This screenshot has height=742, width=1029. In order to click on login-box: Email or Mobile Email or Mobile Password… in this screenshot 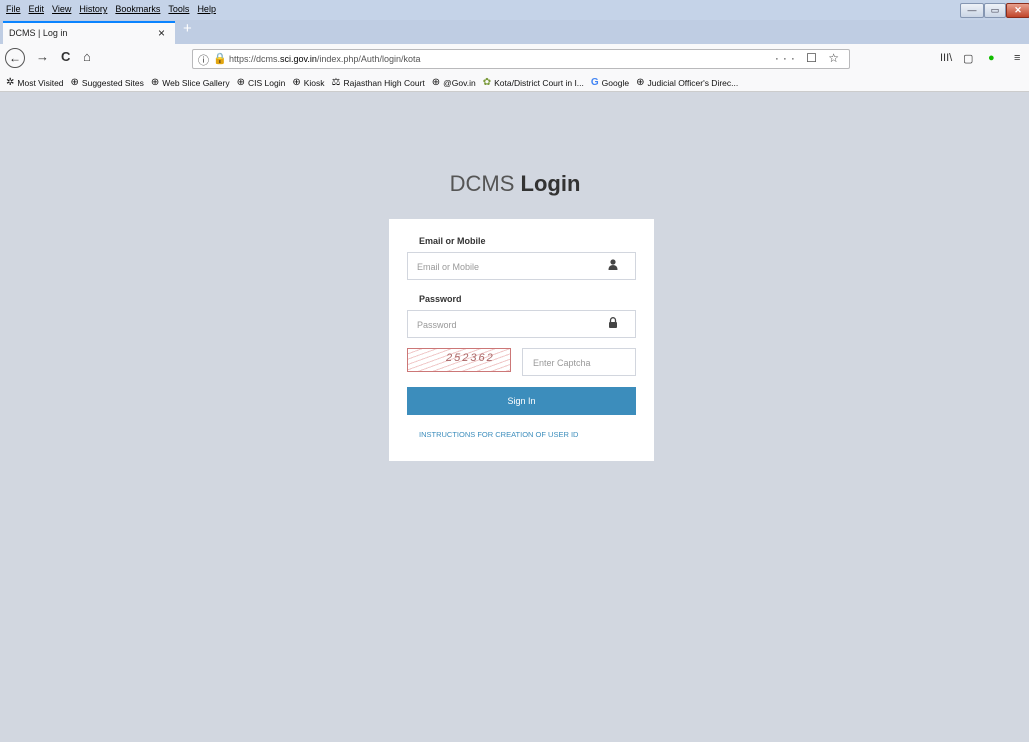, I will do `click(521, 340)`.